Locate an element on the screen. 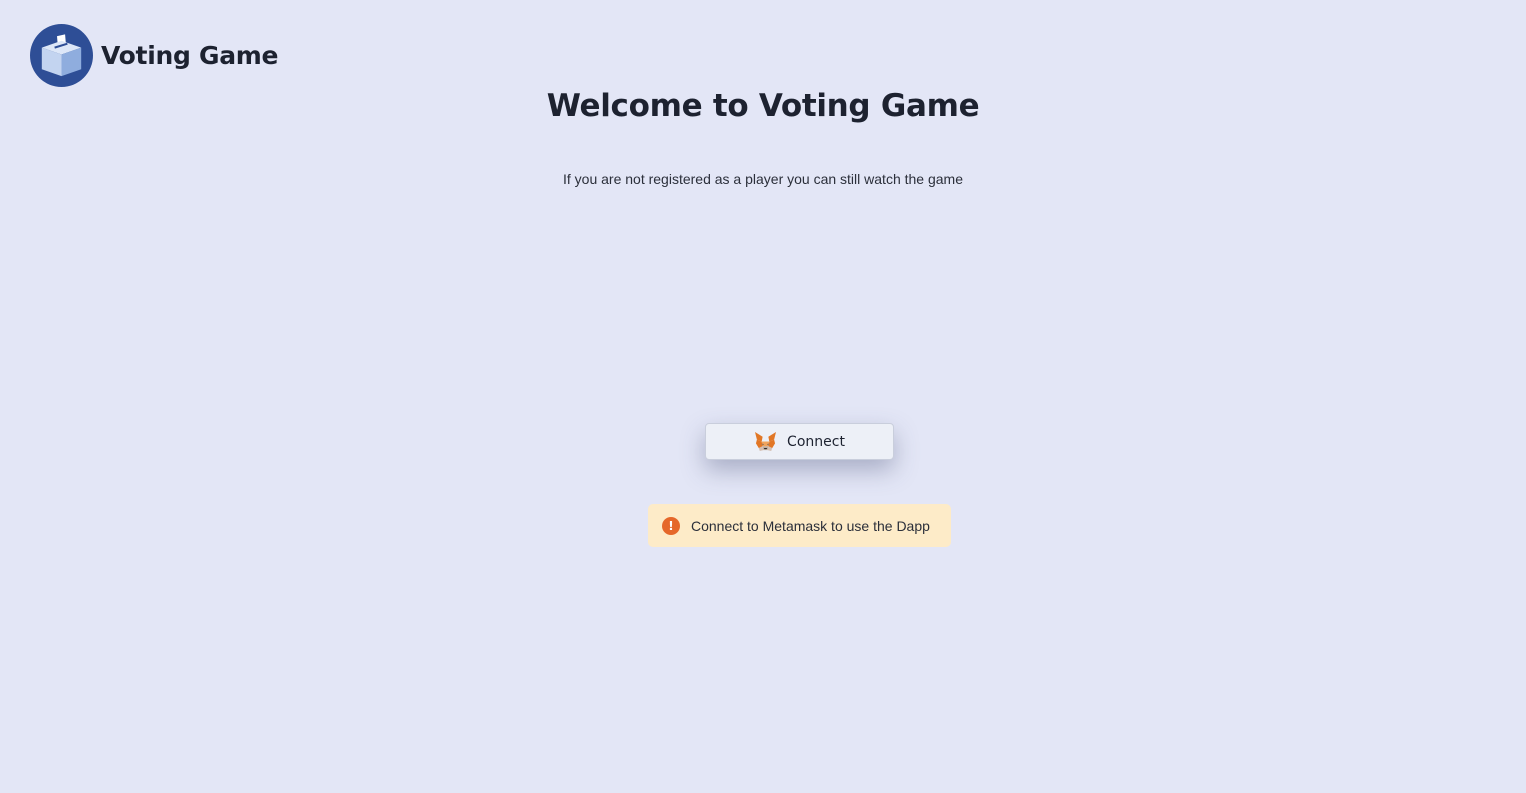 The image size is (1526, 793). warning-icon: ! is located at coordinates (671, 525).